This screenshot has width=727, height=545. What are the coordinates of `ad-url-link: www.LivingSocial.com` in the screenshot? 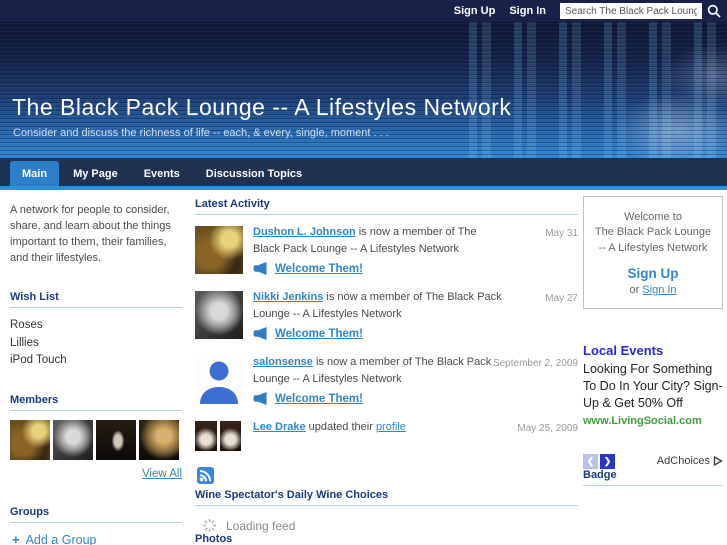 It's located at (653, 421).